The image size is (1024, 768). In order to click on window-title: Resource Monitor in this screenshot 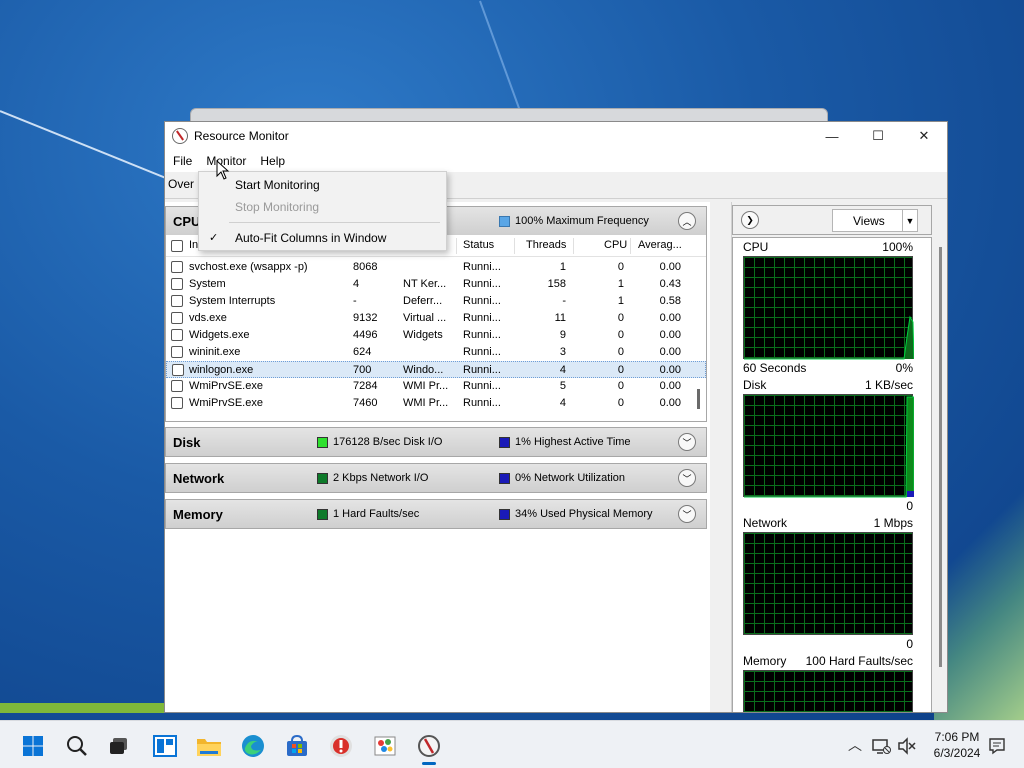, I will do `click(241, 136)`.